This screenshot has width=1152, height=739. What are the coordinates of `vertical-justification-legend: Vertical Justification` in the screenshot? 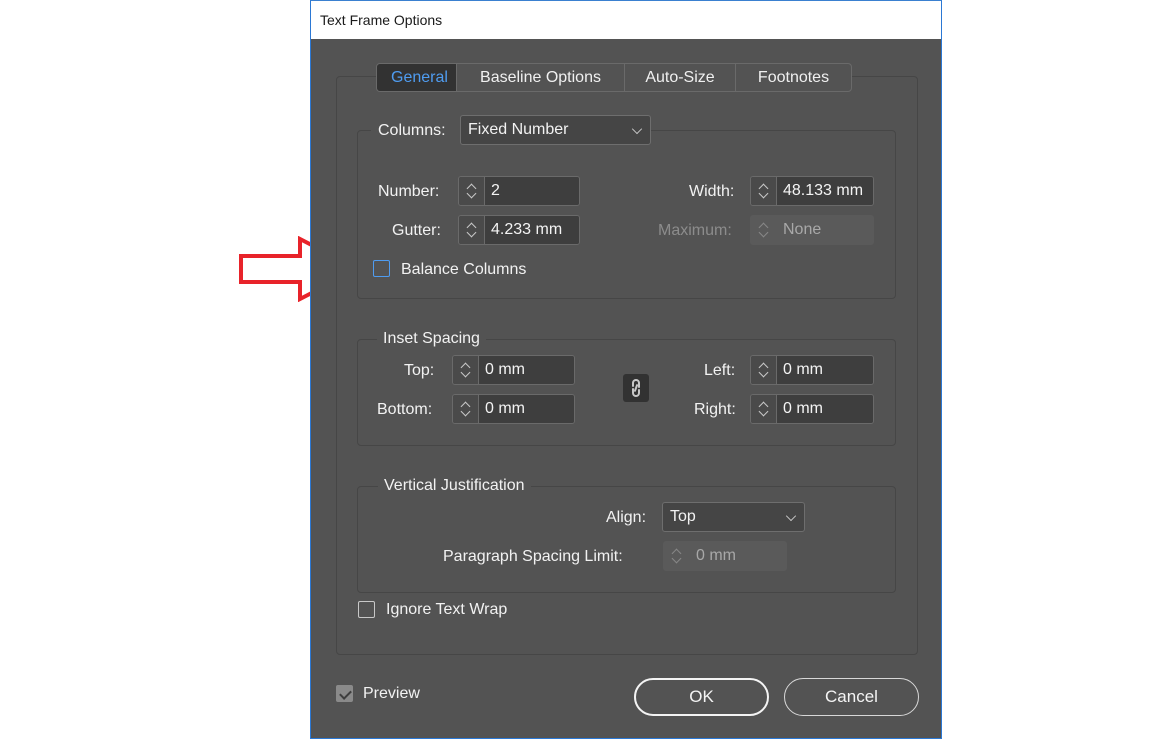 It's located at (454, 486).